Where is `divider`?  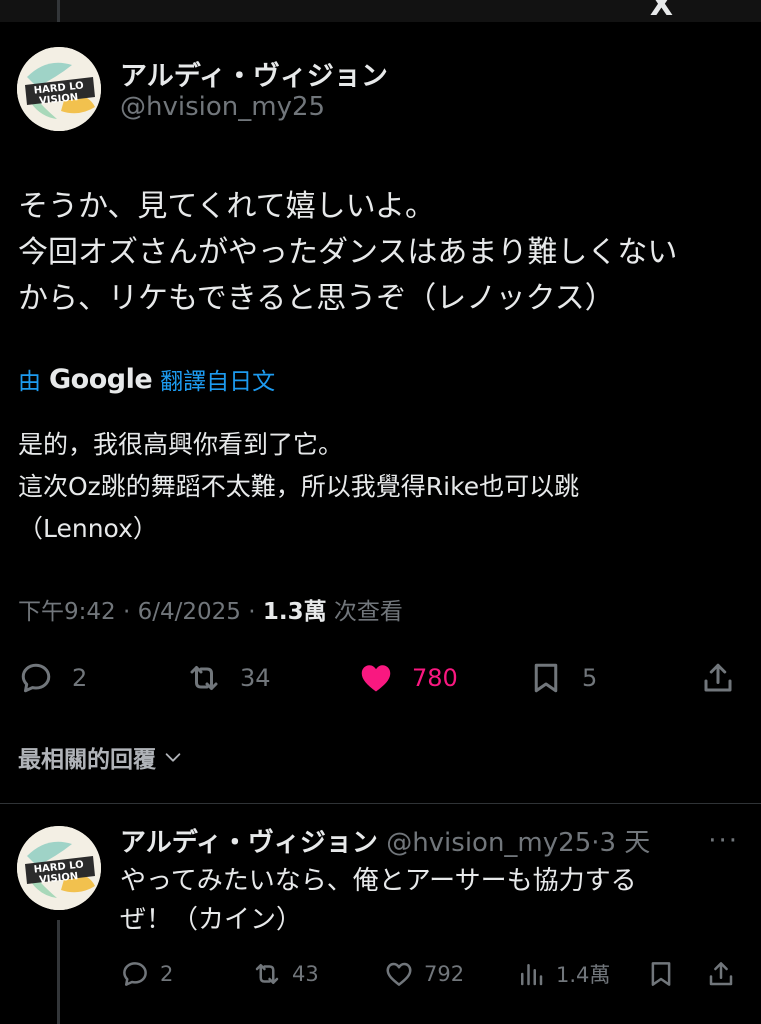
divider is located at coordinates (380, 803).